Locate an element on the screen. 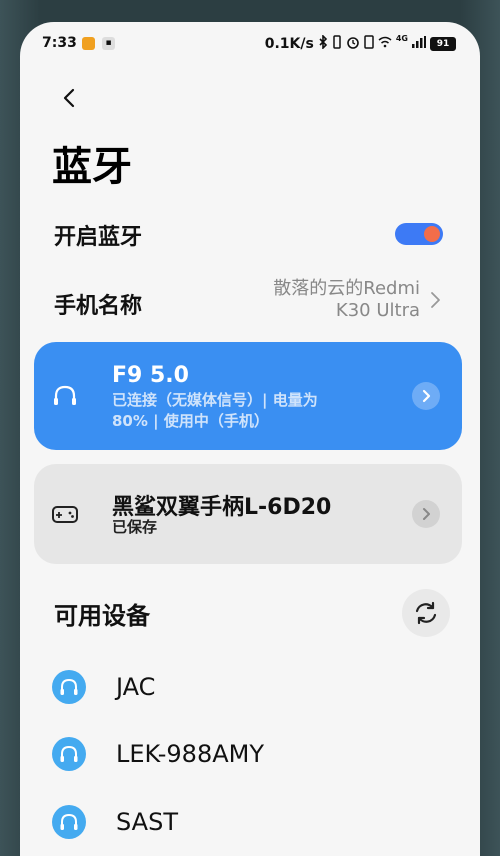 This screenshot has height=856, width=500. paired-device-status: 已连接（无媒体信号）| 电量为 80% | 使用中（手机） is located at coordinates (252, 411).